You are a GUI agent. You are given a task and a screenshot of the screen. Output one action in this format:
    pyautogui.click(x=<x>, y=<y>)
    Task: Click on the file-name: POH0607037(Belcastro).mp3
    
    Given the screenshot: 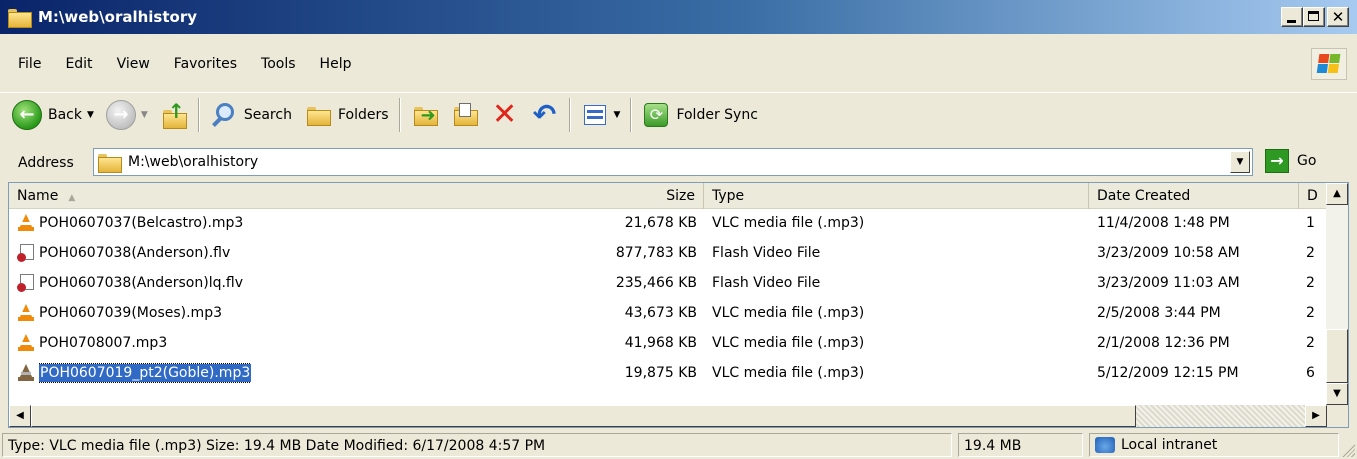 What is the action you would take?
    pyautogui.click(x=141, y=223)
    